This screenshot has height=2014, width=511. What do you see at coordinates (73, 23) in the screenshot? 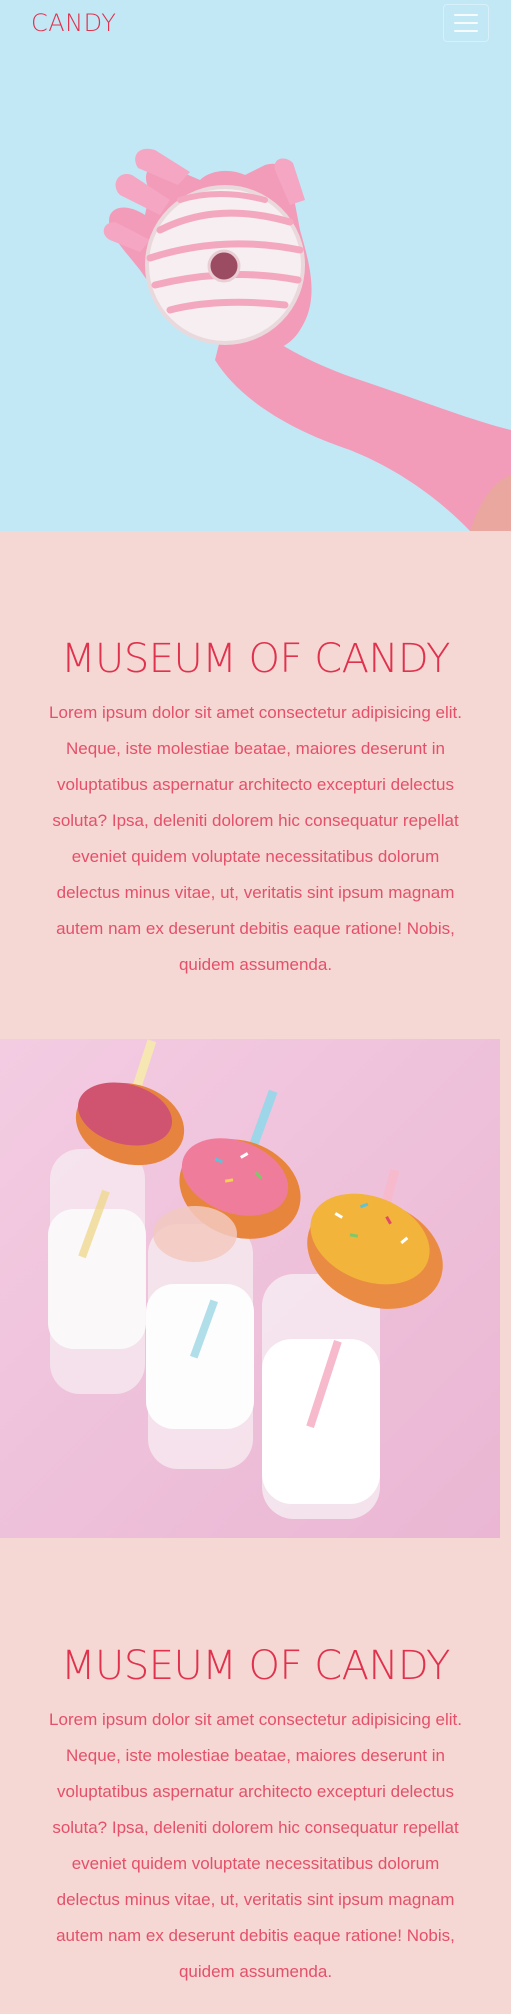
I see `brand-logo-link: CANDY` at bounding box center [73, 23].